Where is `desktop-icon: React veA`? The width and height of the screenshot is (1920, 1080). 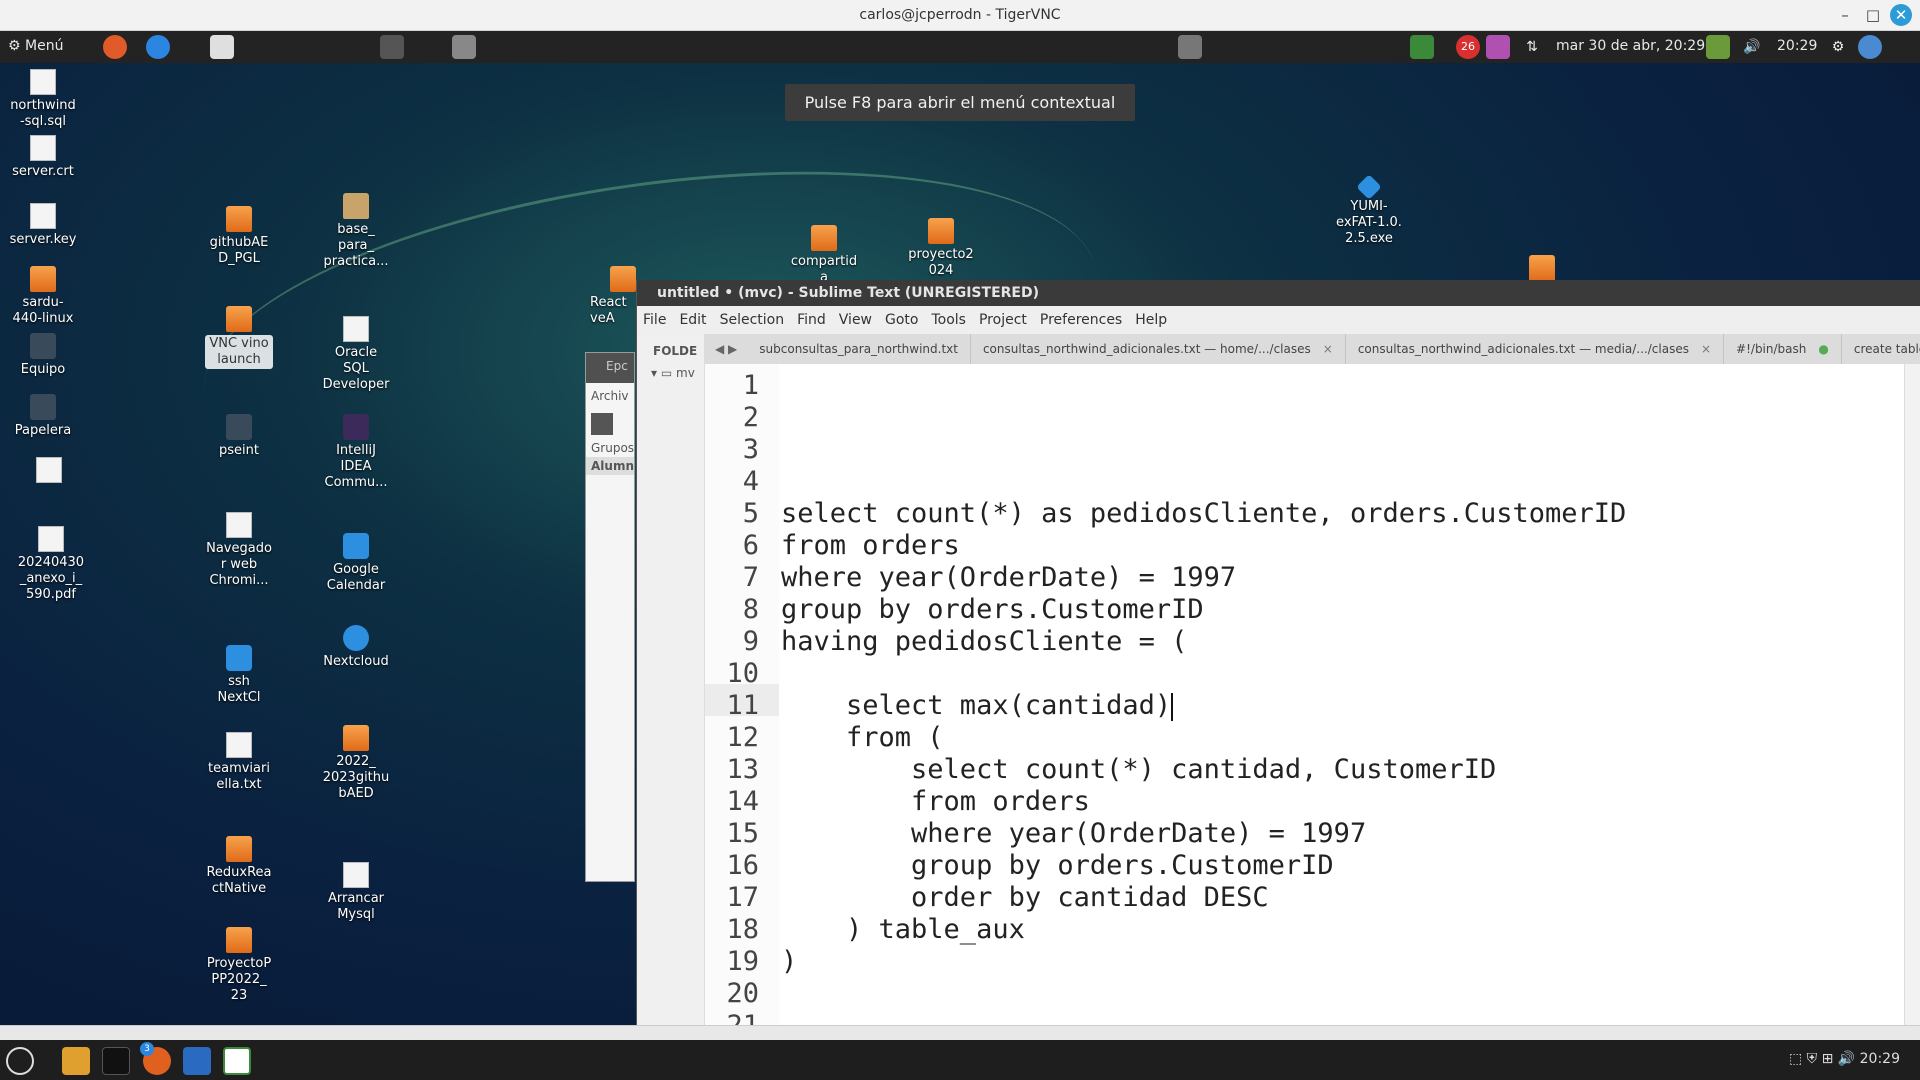
desktop-icon: React veA is located at coordinates (615, 296).